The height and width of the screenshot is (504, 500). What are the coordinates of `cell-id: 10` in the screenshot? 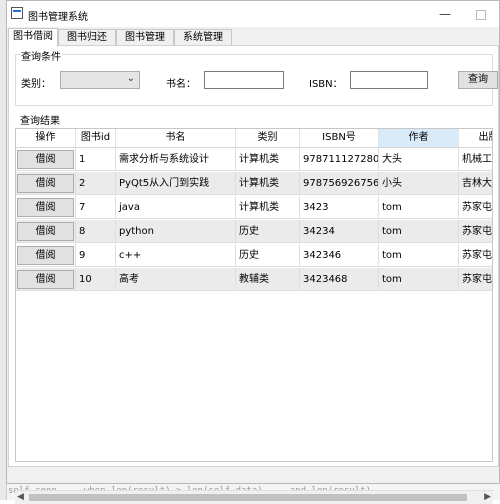 It's located at (96, 279).